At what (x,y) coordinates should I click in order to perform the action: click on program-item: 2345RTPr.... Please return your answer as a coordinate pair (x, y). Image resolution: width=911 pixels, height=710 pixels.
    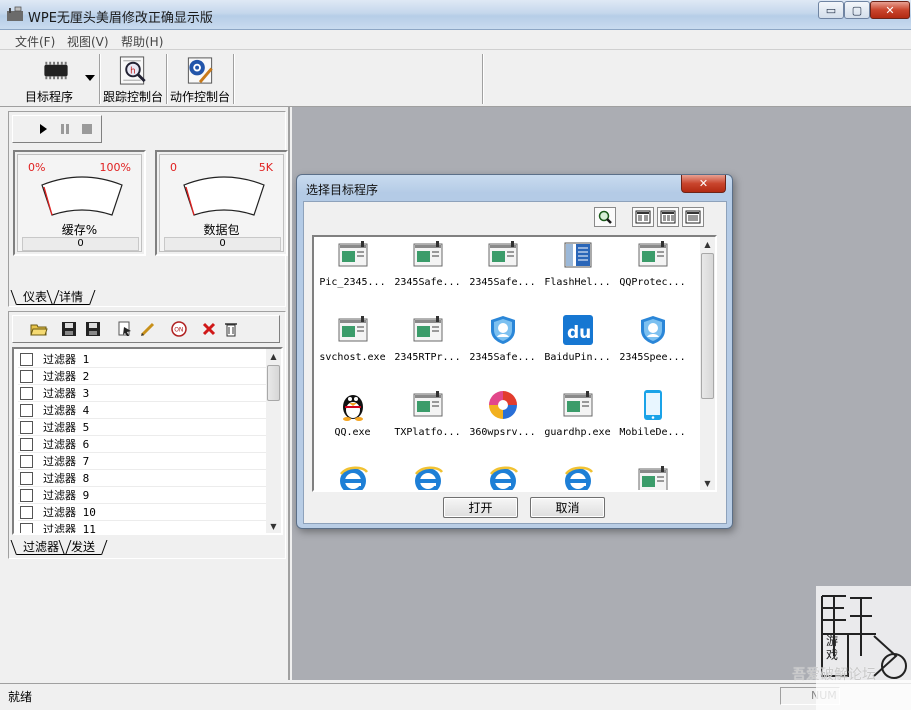
    Looking at the image, I should click on (427, 344).